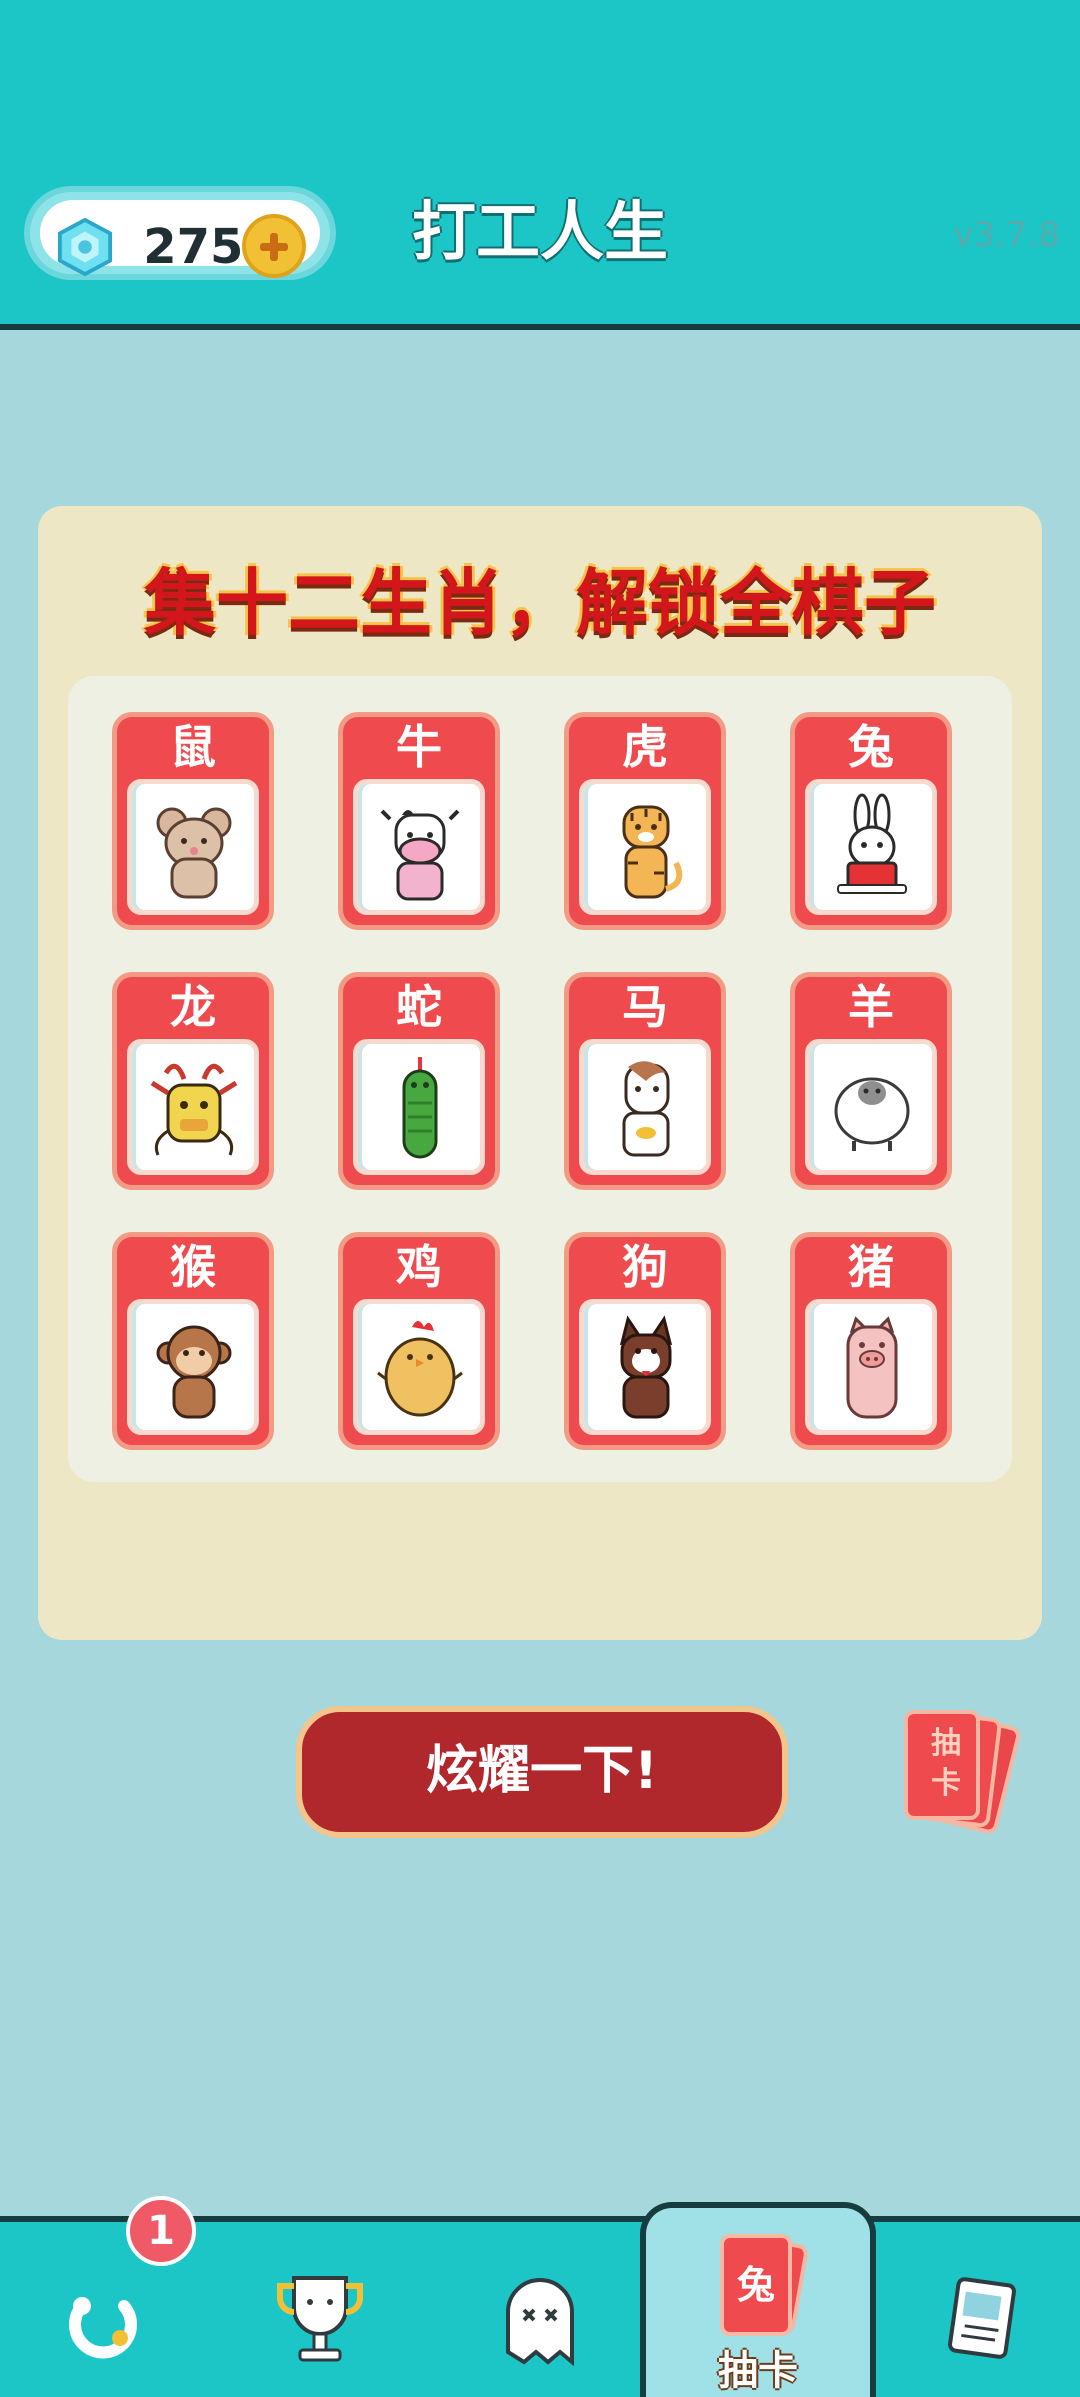 Image resolution: width=1080 pixels, height=2397 pixels. What do you see at coordinates (85, 247) in the screenshot?
I see `gem-icon` at bounding box center [85, 247].